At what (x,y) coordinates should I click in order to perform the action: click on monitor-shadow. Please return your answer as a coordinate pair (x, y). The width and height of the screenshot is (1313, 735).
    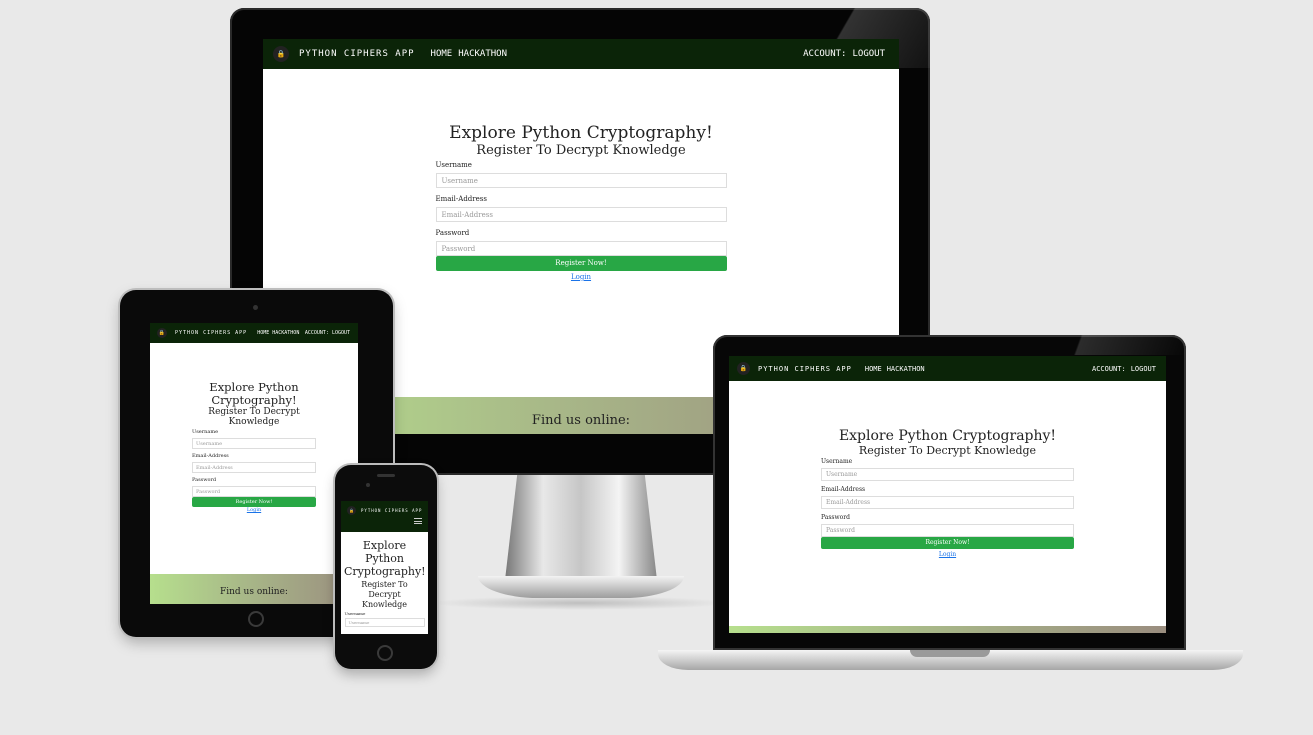
    Looking at the image, I should click on (580, 603).